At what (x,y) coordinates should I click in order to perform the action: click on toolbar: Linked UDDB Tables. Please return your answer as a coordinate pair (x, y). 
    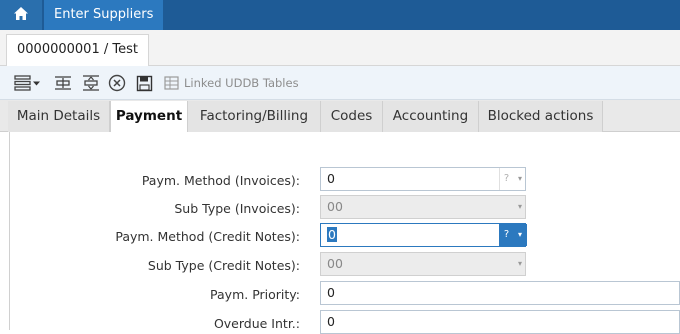
    Looking at the image, I should click on (340, 83).